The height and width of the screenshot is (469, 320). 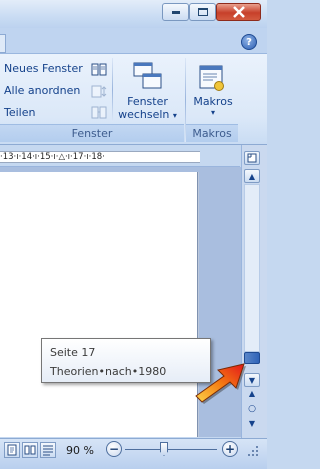 I want to click on switch-windows-label-line2: wechseln, so click(x=144, y=114).